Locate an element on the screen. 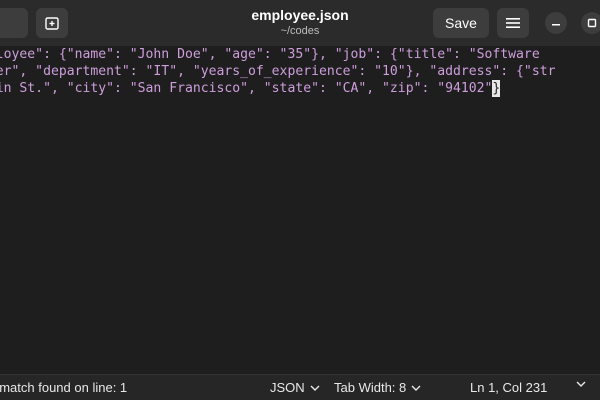  header-bar: employee.json ~/codes Save is located at coordinates (300, 23).